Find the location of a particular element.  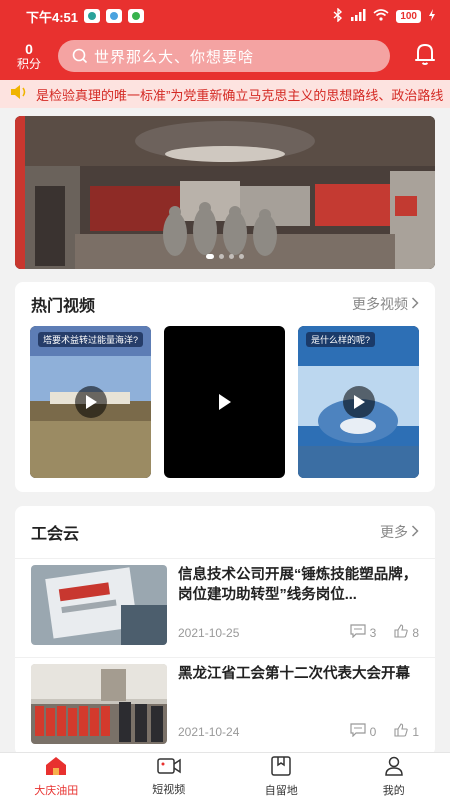

points-value: 0 is located at coordinates (29, 49).